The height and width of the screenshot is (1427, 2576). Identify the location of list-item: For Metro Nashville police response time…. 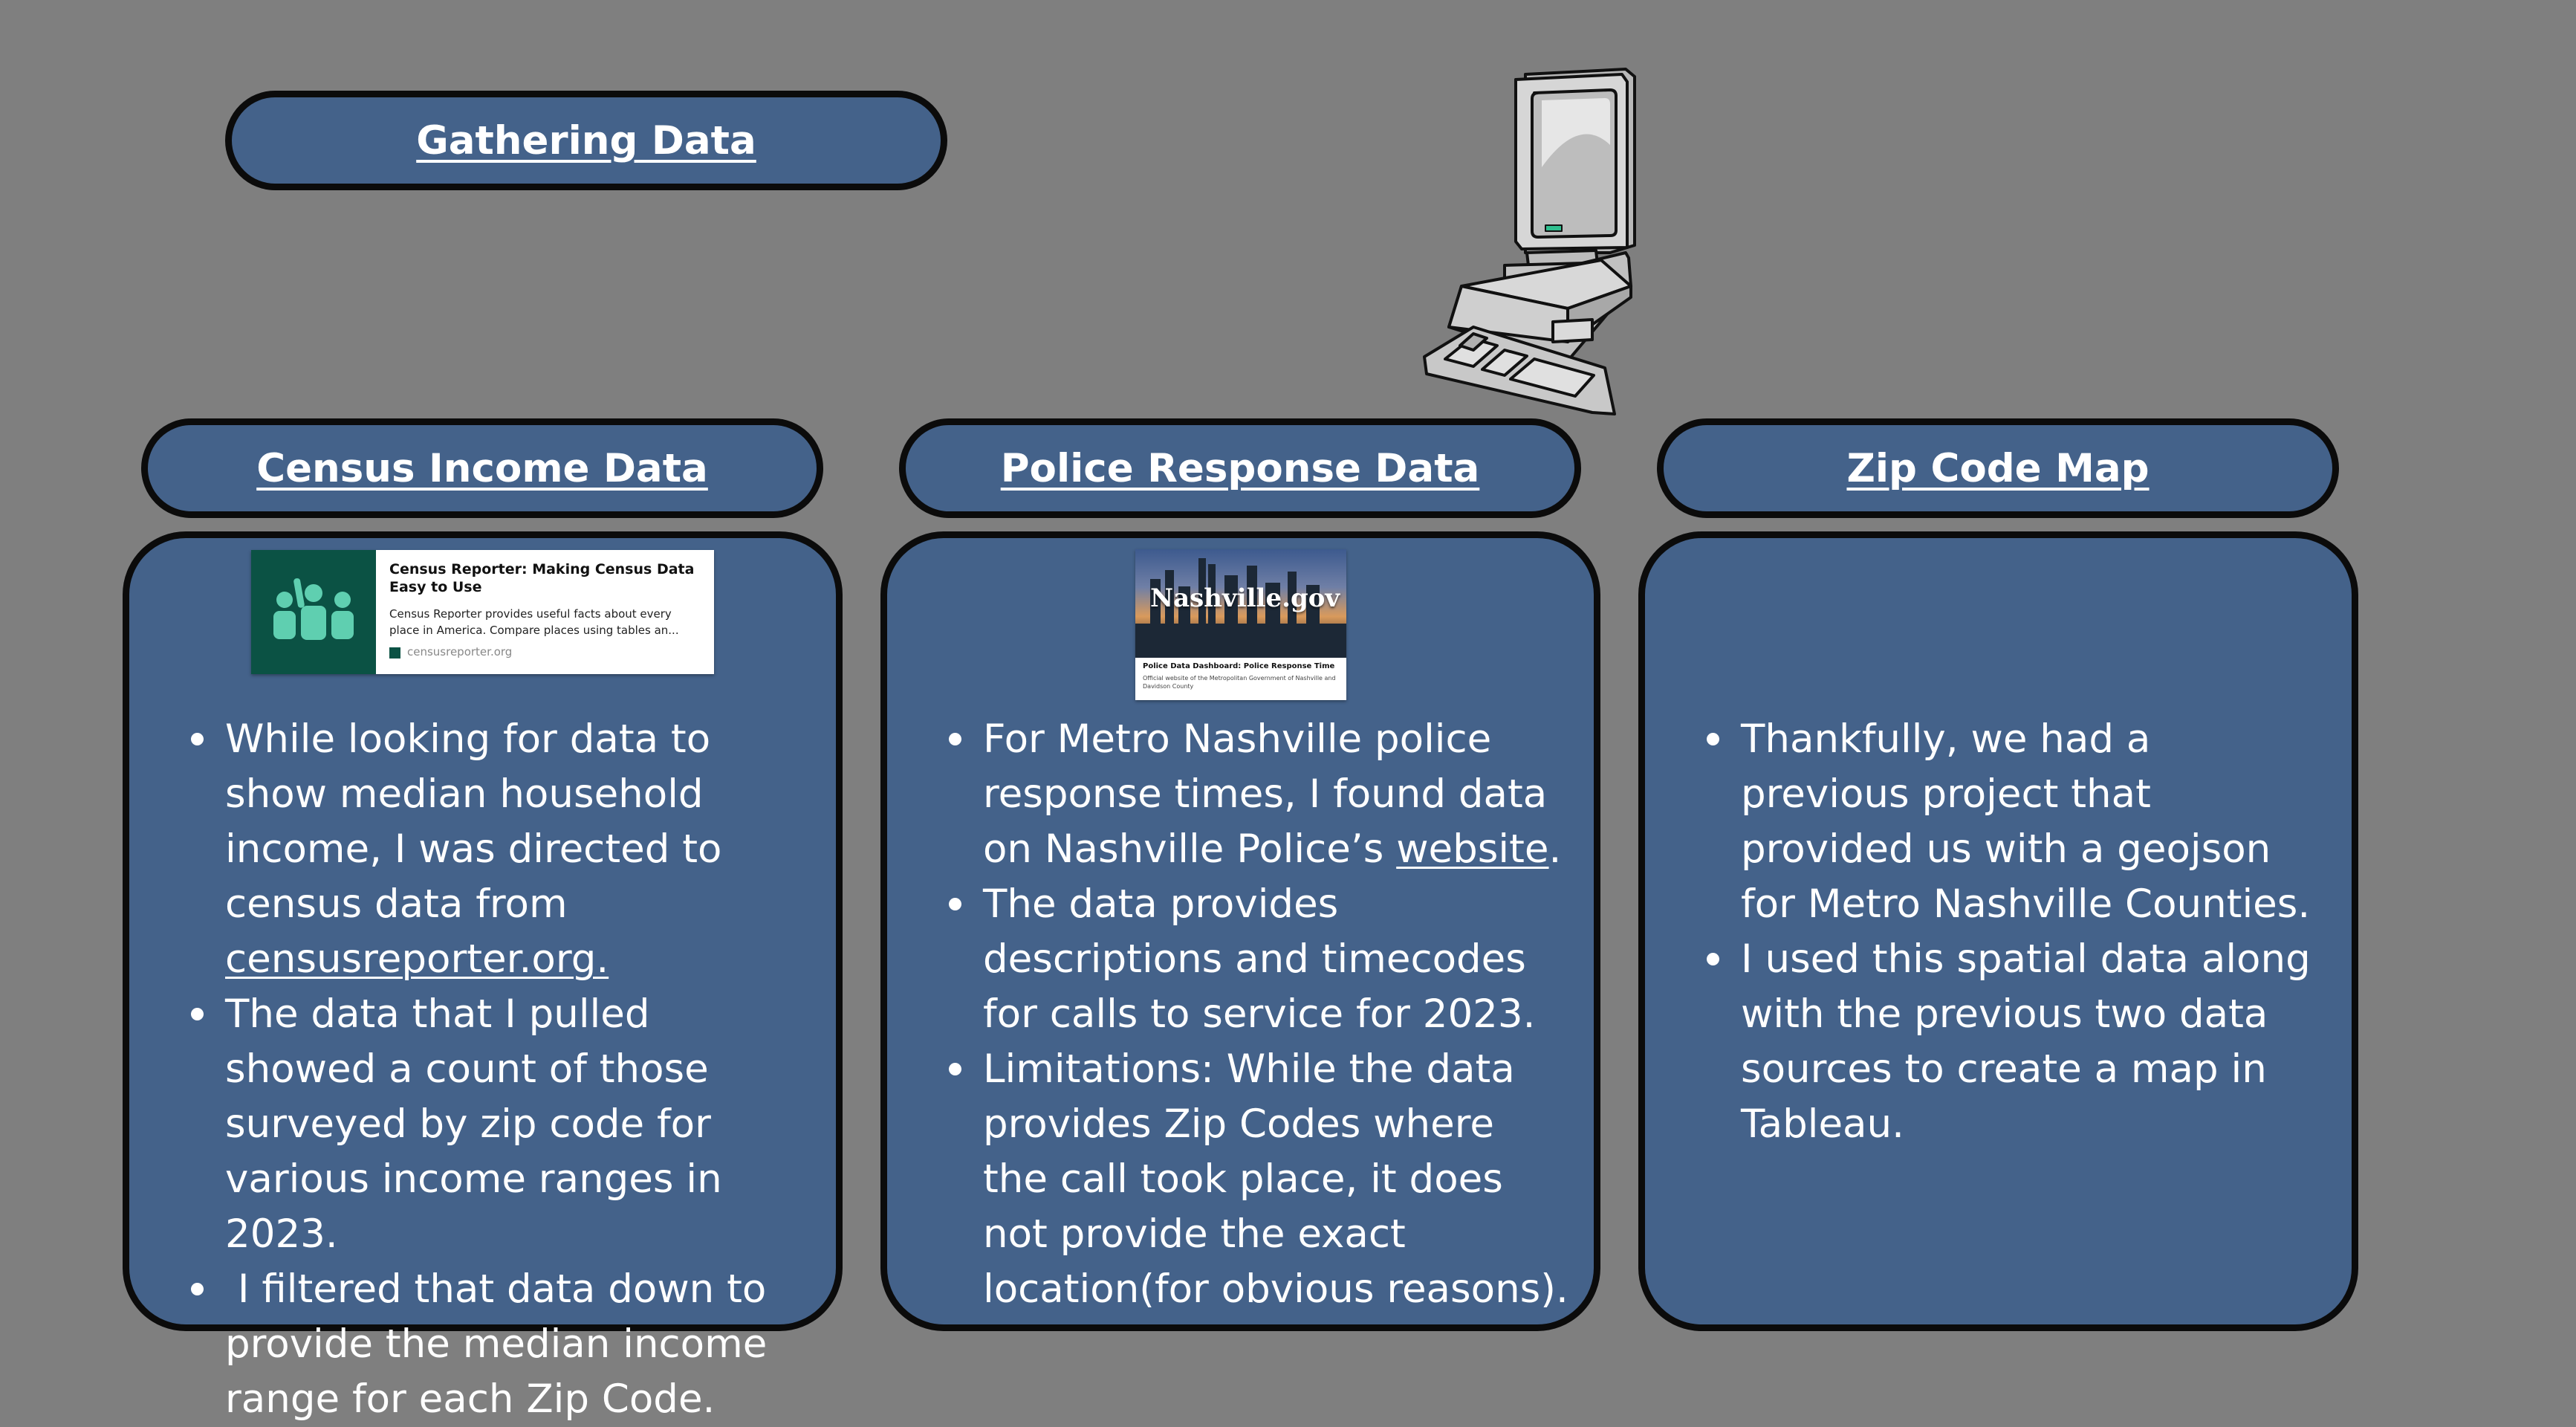
(1258, 795).